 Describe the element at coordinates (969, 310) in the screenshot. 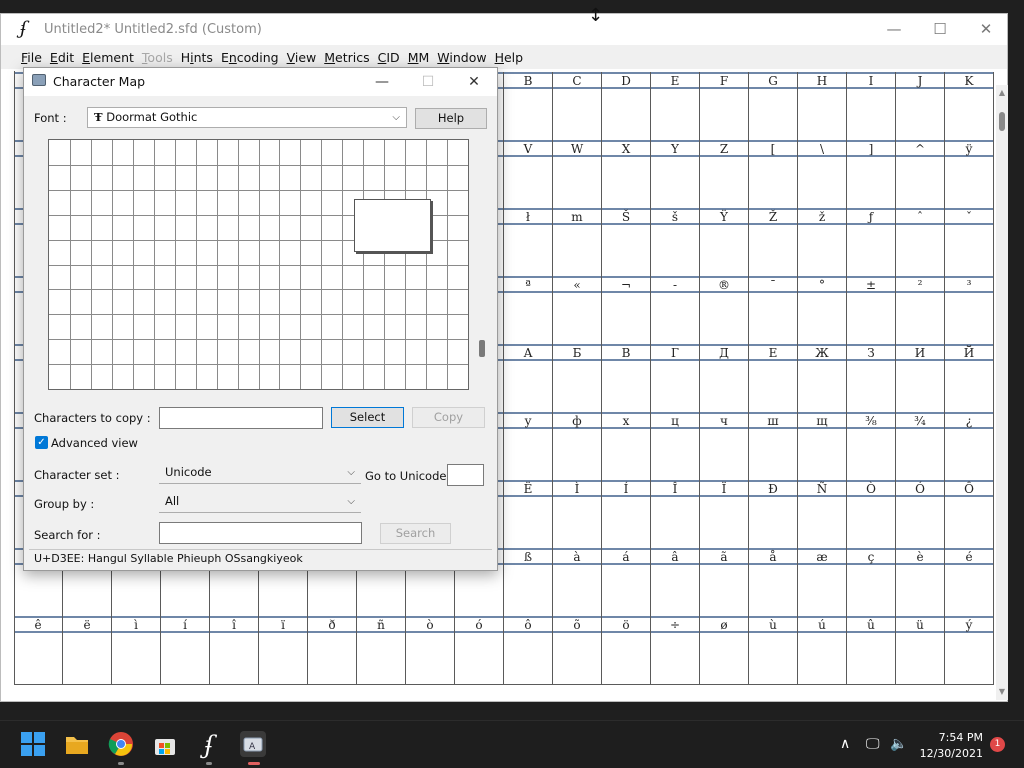

I see `glyph-cell: ³` at that location.